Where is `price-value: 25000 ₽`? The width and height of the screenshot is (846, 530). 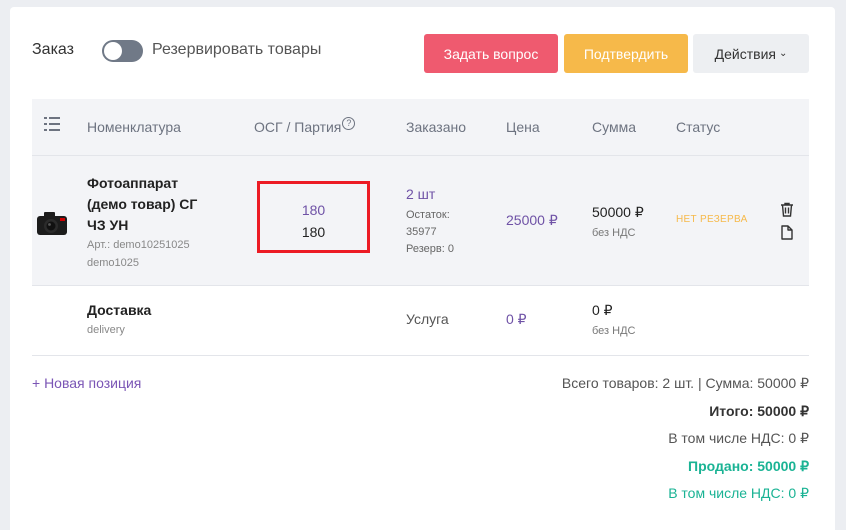
price-value: 25000 ₽ is located at coordinates (532, 220).